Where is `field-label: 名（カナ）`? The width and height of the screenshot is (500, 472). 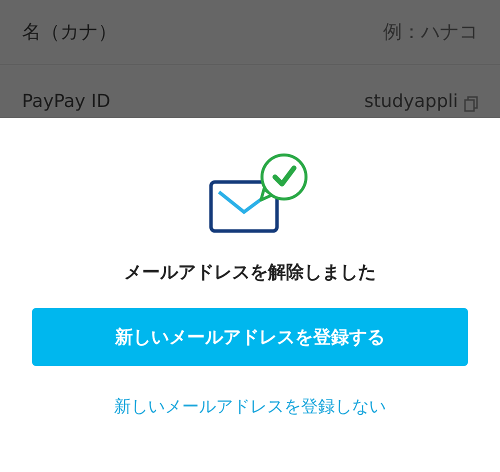 field-label: 名（カナ） is located at coordinates (69, 32).